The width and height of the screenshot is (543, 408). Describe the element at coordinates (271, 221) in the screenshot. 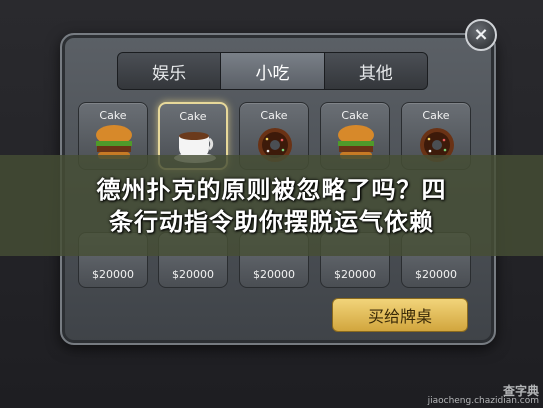

I see `headline-line-2: 条行动指令助你摆脱运气依赖` at that location.